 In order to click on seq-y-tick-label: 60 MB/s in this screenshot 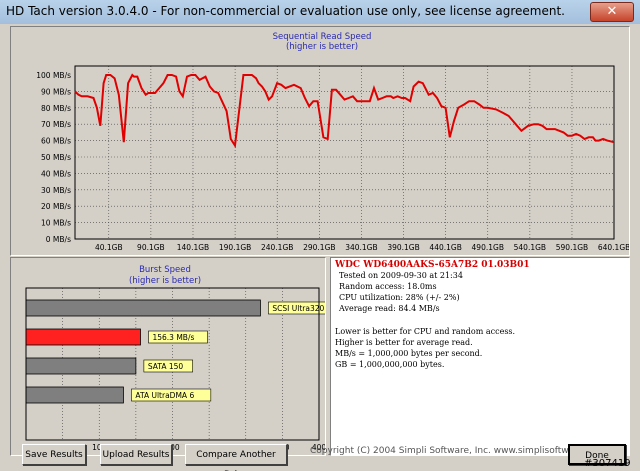, I will do `click(56, 141)`.